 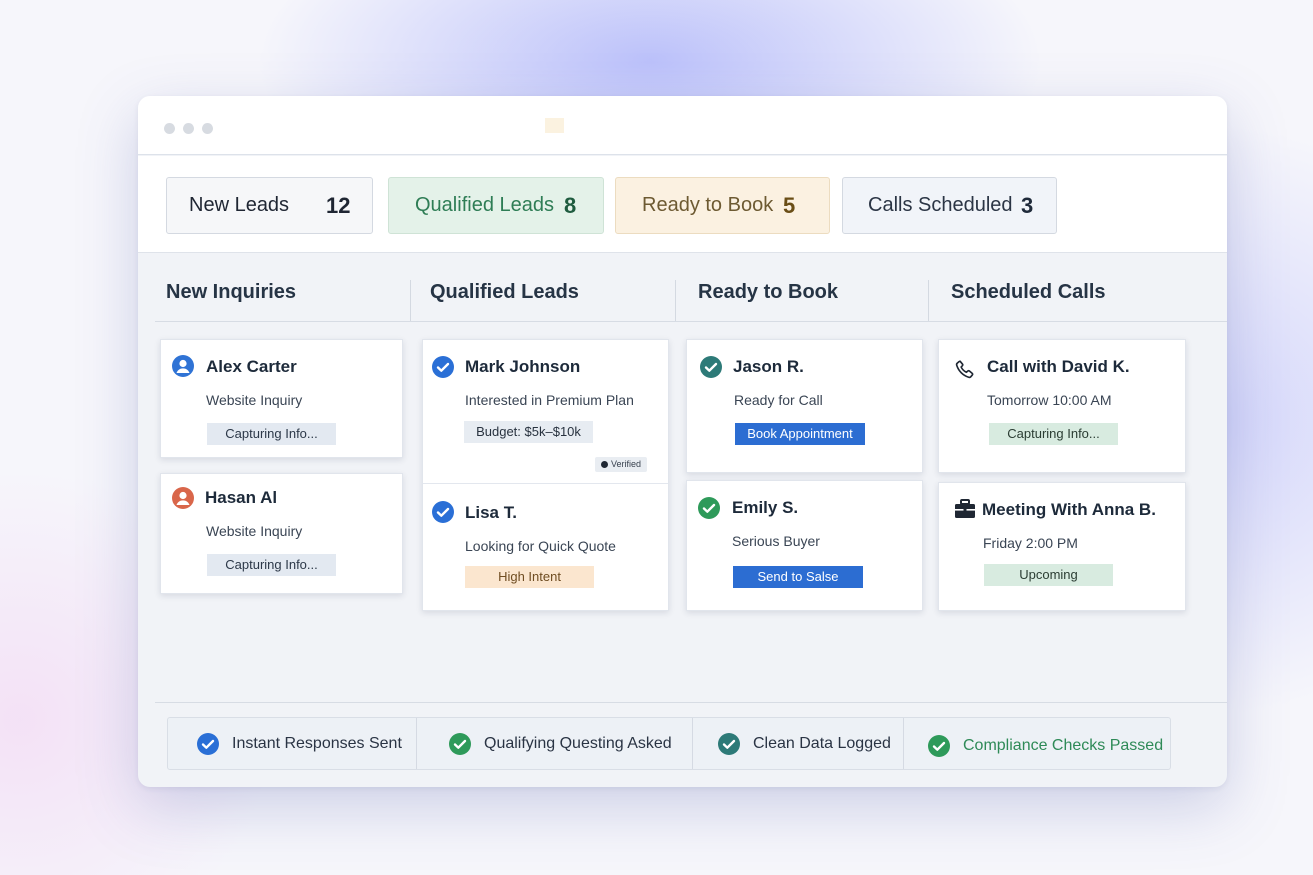 What do you see at coordinates (1027, 205) in the screenshot?
I see `stat-count: 3` at bounding box center [1027, 205].